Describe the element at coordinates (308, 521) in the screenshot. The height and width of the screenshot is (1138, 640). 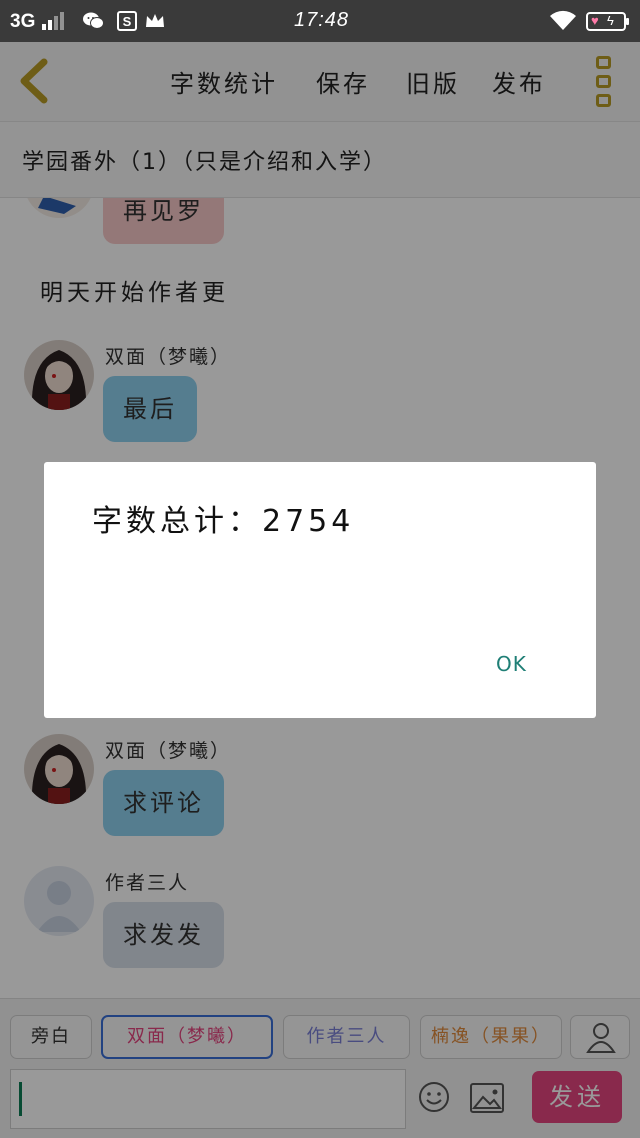
I see `word-count-value: 2754` at that location.